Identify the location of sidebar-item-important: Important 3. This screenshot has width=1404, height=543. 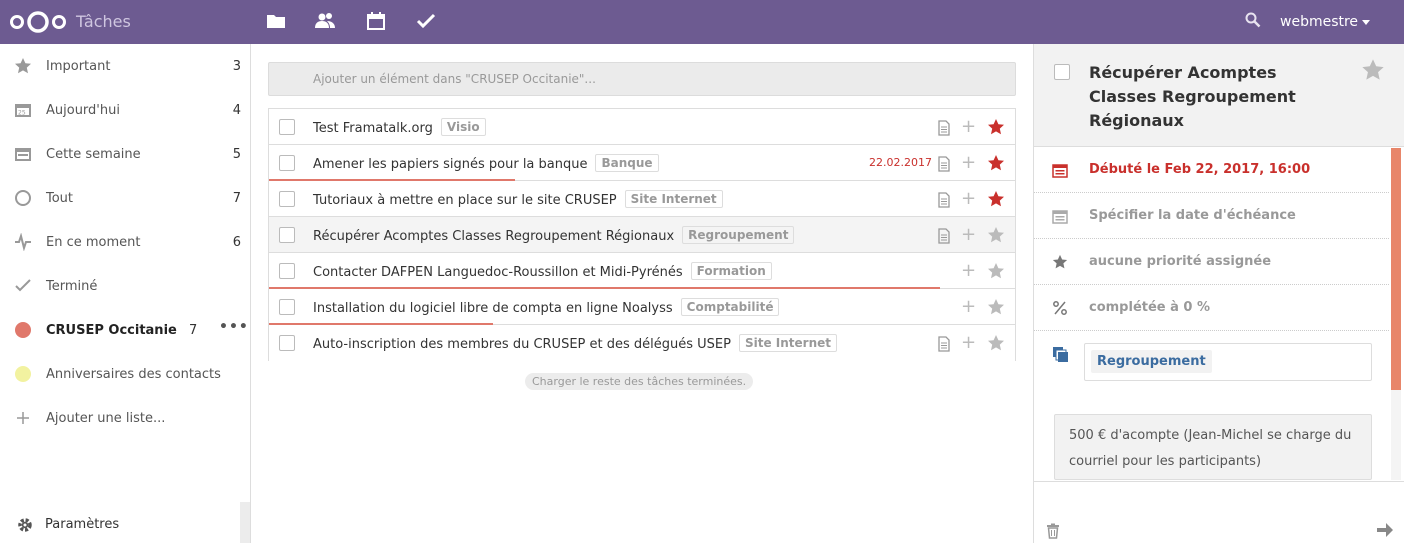
(125, 66).